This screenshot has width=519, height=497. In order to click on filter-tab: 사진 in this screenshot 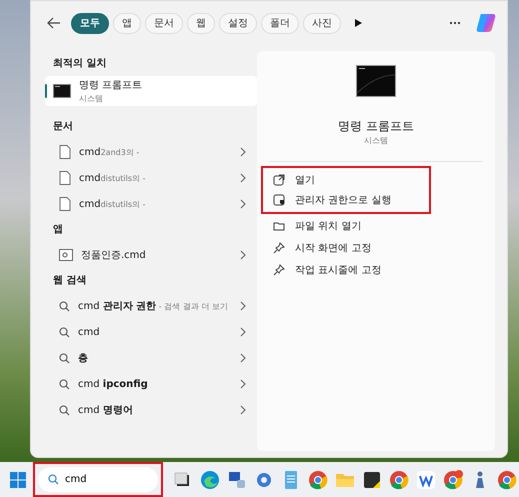, I will do `click(322, 23)`.